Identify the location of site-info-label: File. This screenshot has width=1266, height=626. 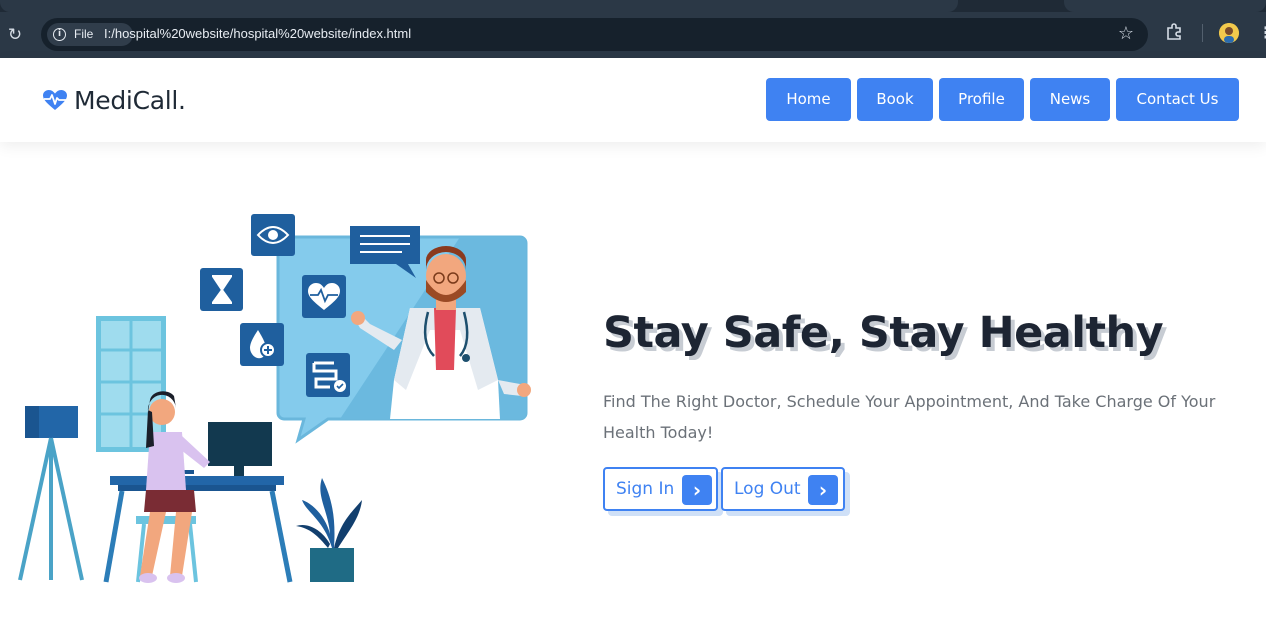
(84, 34).